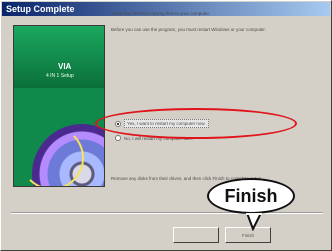 This screenshot has width=332, height=251. I want to click on highlight-ellipse, so click(196, 123).